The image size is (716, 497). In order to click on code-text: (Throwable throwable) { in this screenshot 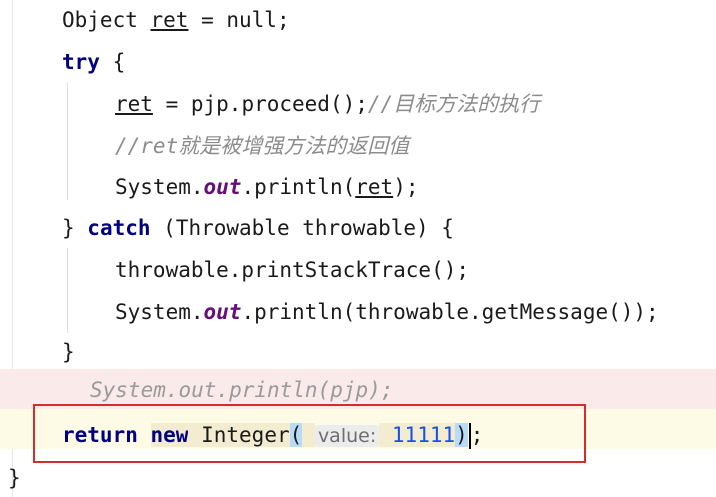, I will do `click(302, 228)`.